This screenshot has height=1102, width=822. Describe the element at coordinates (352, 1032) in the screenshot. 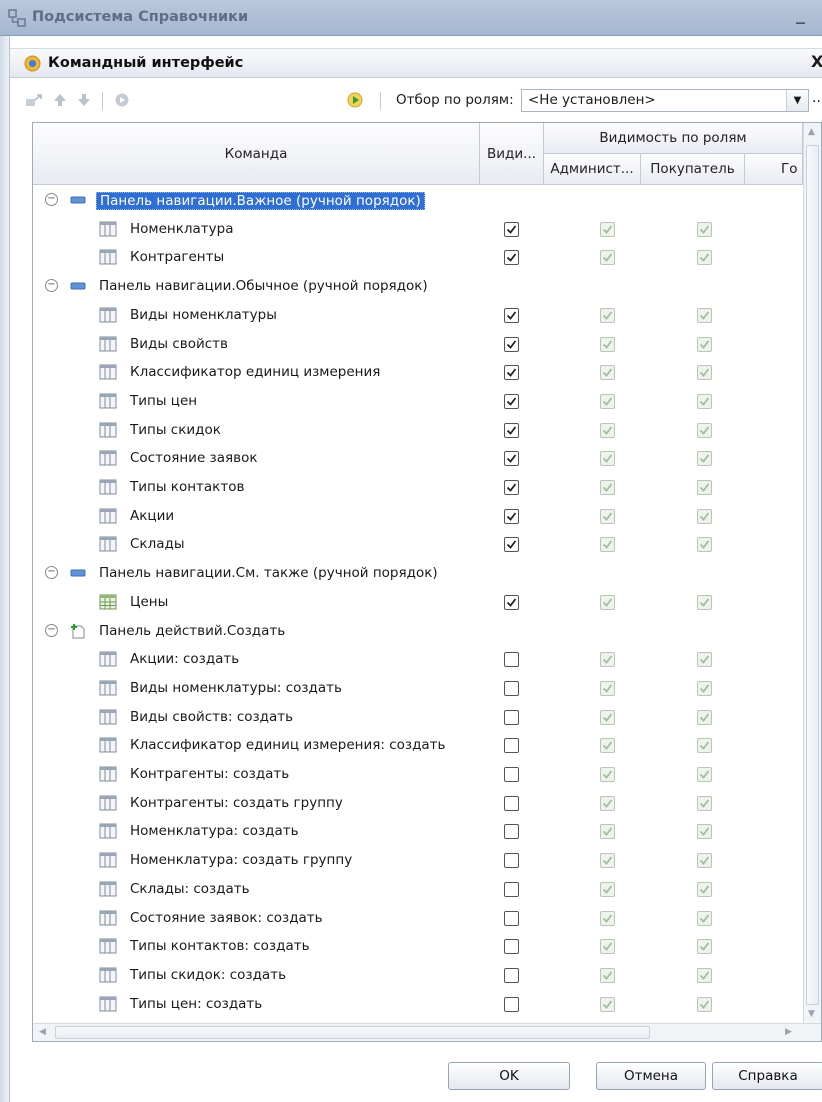

I see `horizontal-scroll-thumb` at that location.